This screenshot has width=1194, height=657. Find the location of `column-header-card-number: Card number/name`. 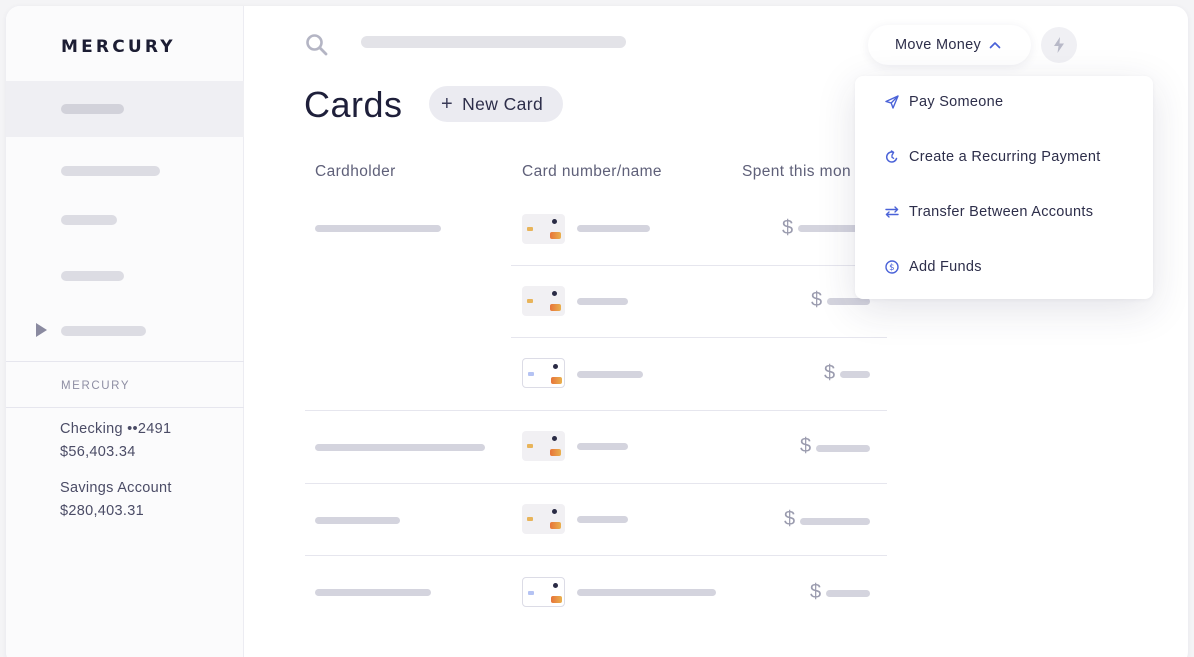

column-header-card-number: Card number/name is located at coordinates (592, 172).